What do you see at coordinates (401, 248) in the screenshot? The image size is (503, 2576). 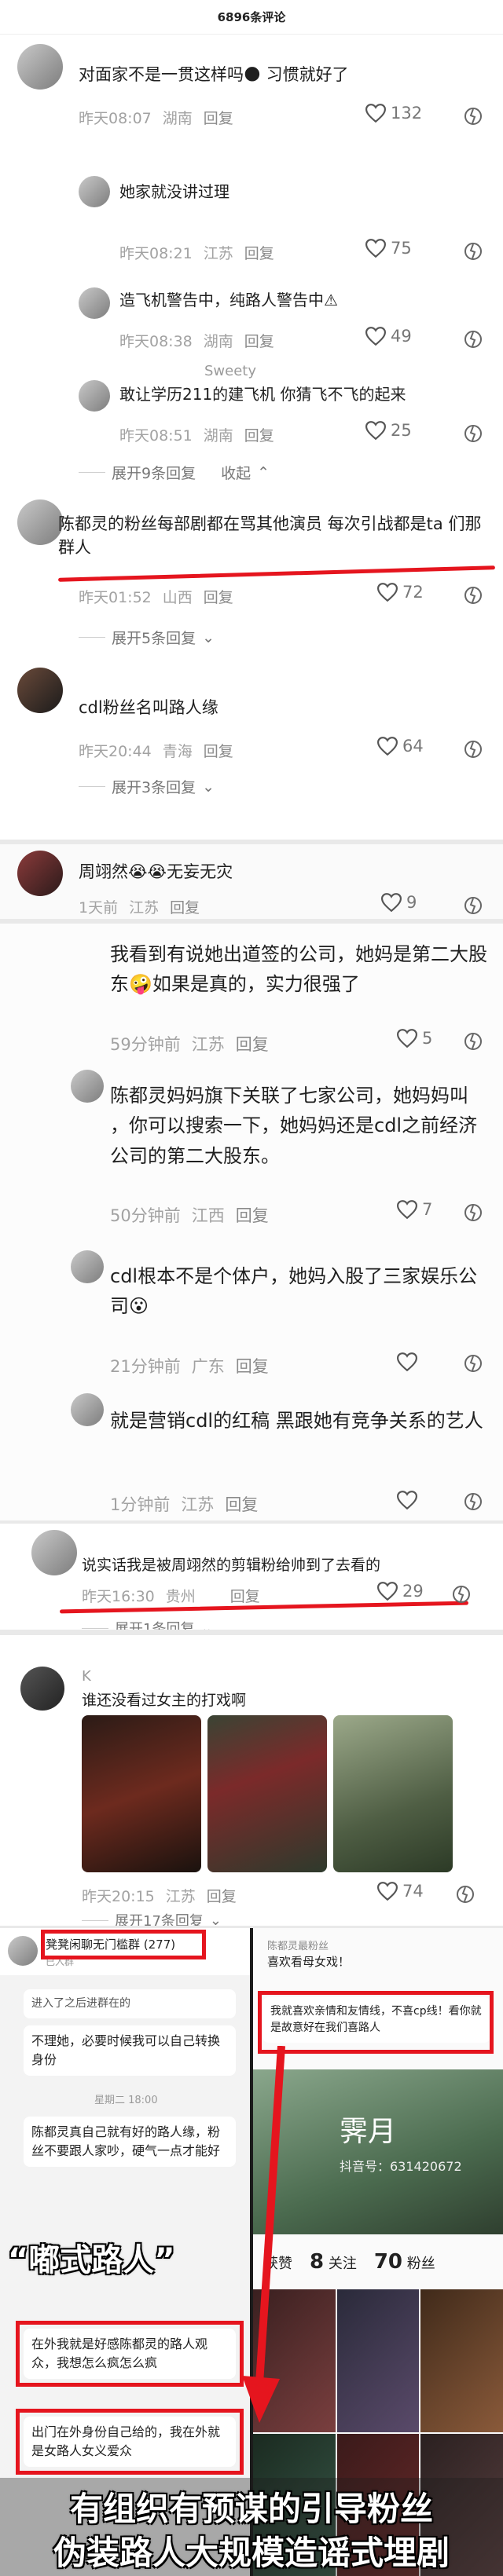 I see `like-count: 75` at bounding box center [401, 248].